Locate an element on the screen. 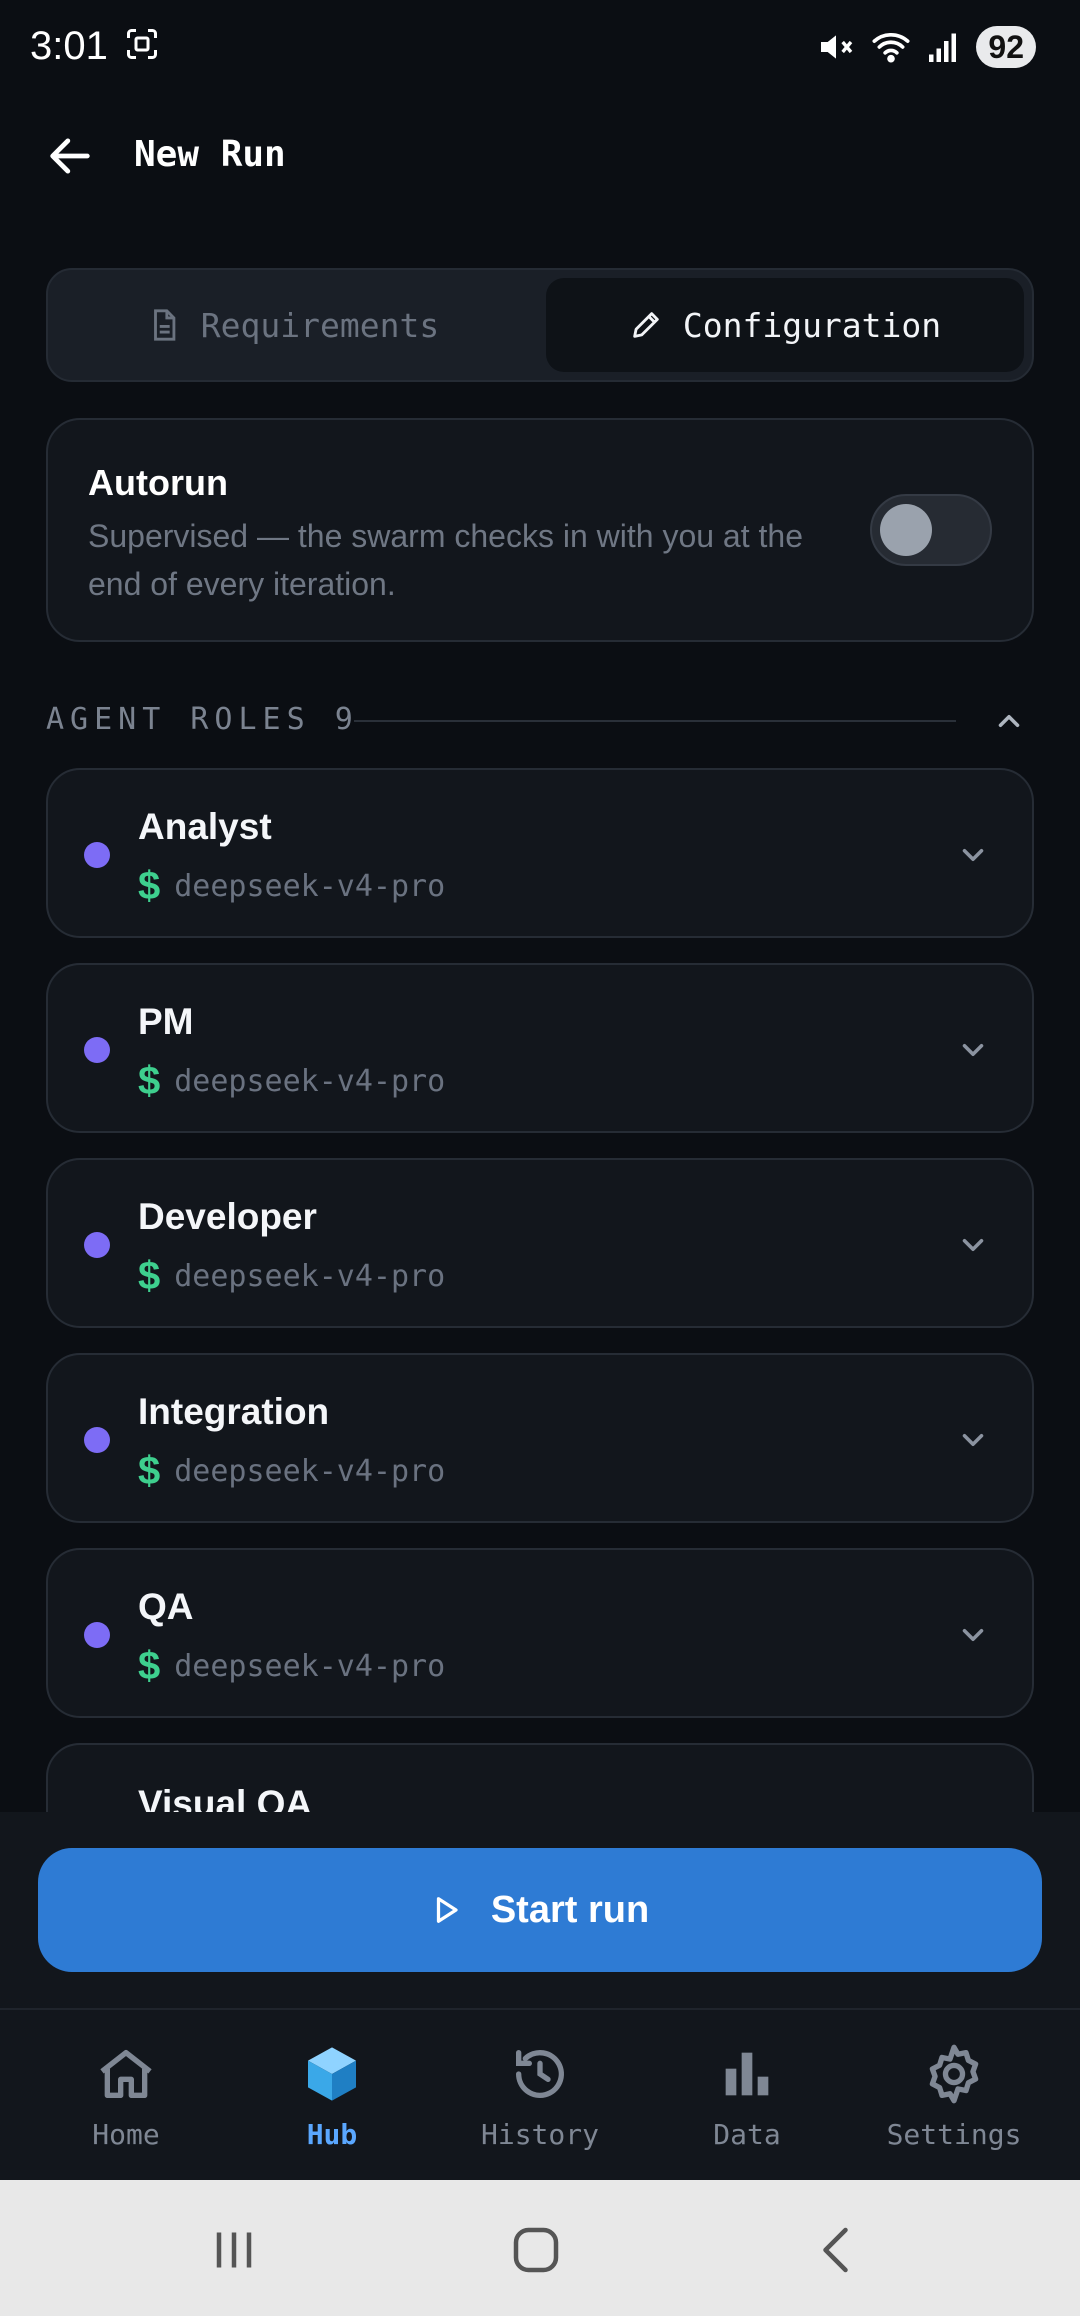  home-button-icon is located at coordinates (536, 2250).